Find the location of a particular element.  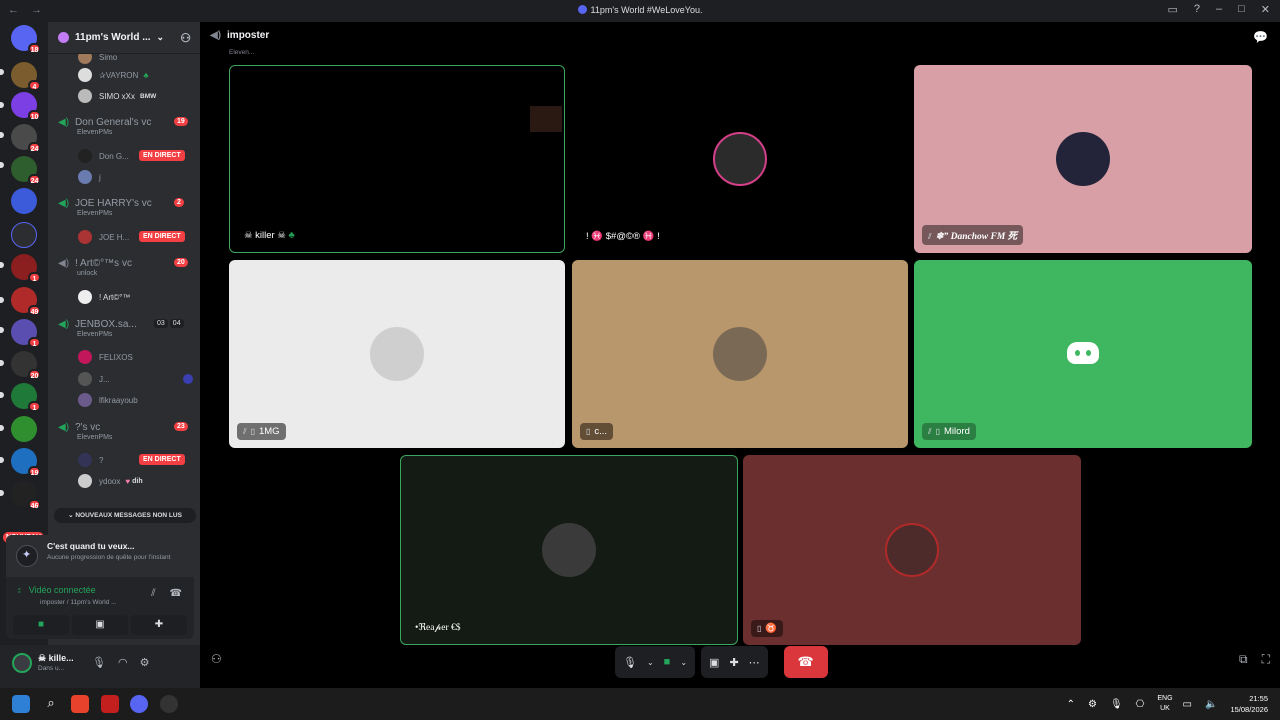

discord-taskbar-icon is located at coordinates (139, 704).